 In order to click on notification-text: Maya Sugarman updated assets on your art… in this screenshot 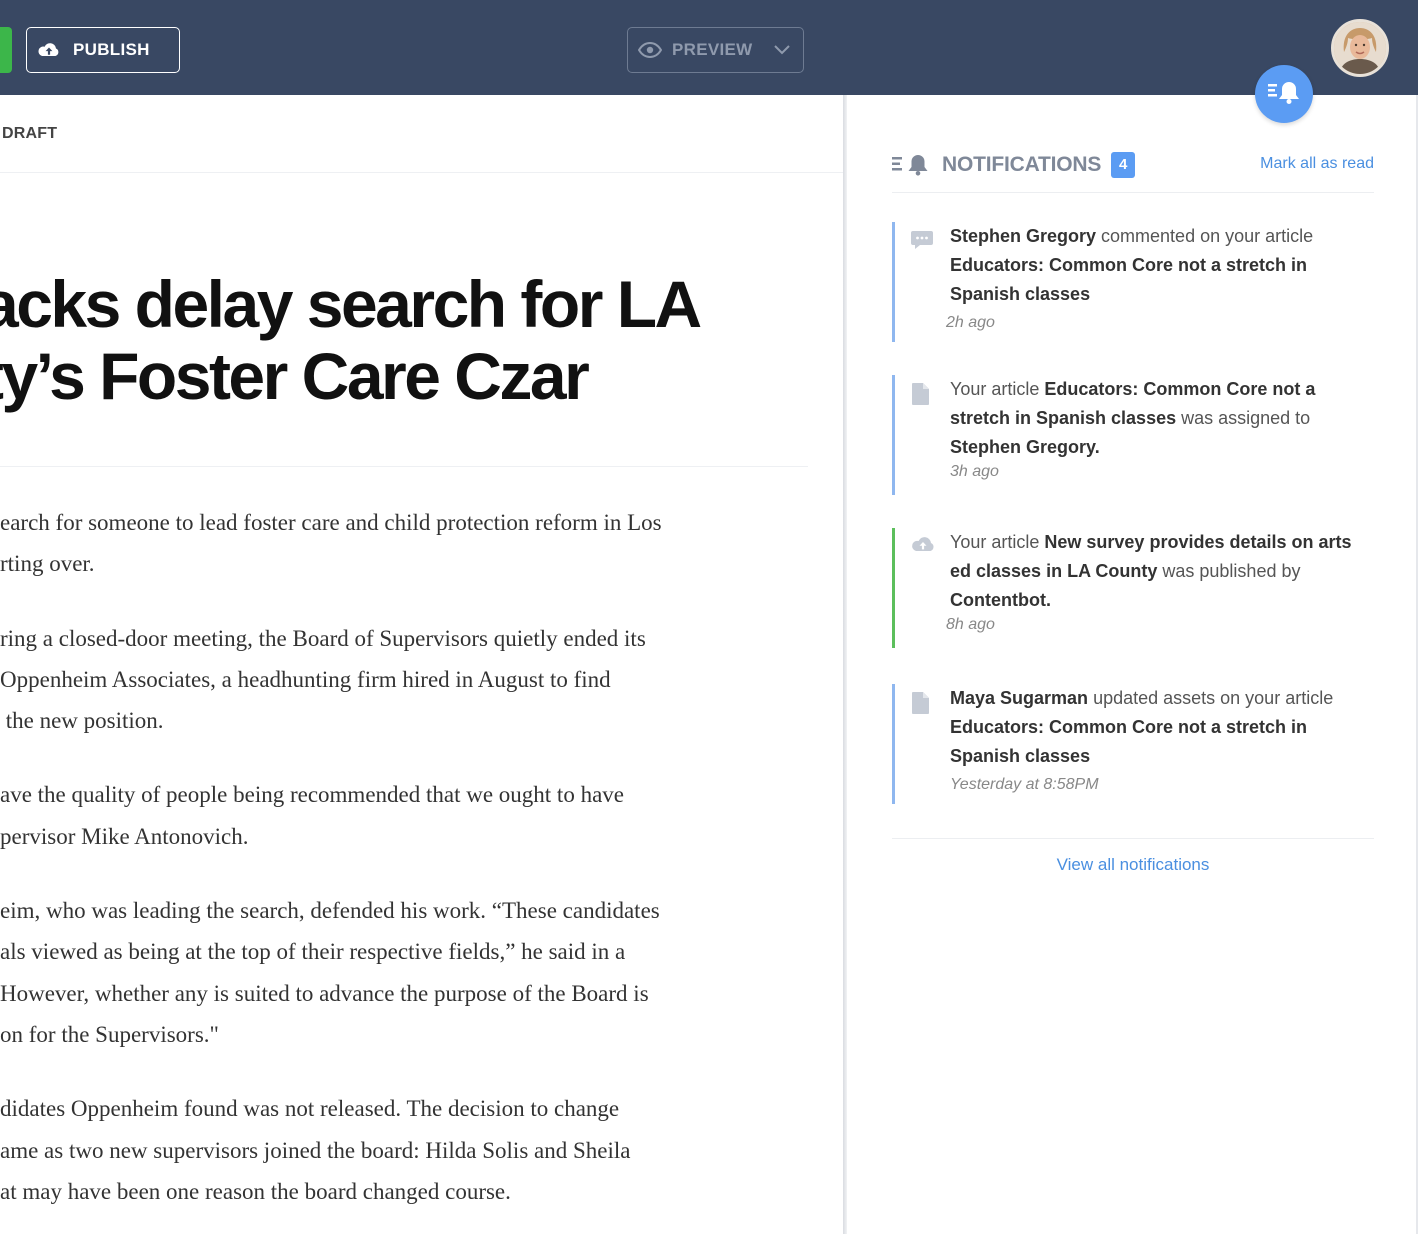, I will do `click(1142, 727)`.